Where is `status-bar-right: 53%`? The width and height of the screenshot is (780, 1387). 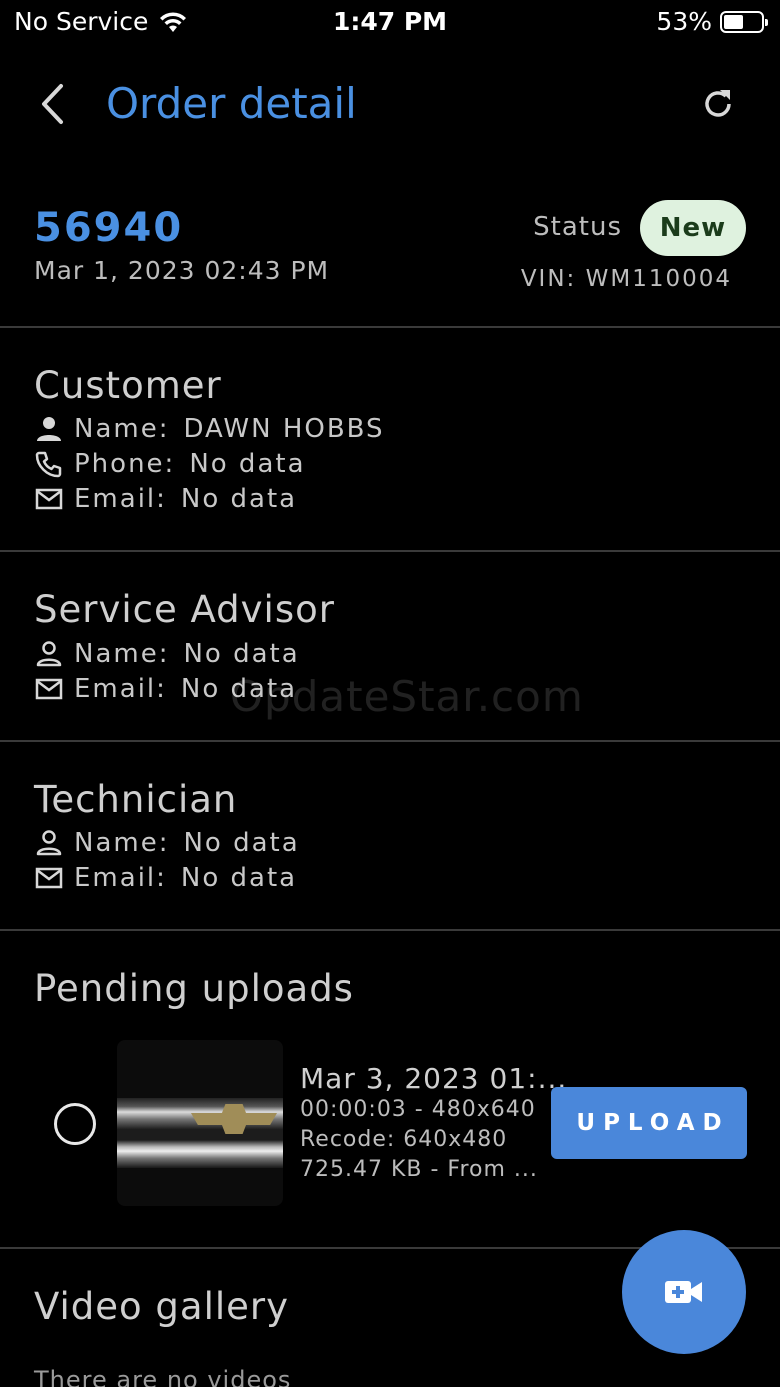
status-bar-right: 53% is located at coordinates (712, 21).